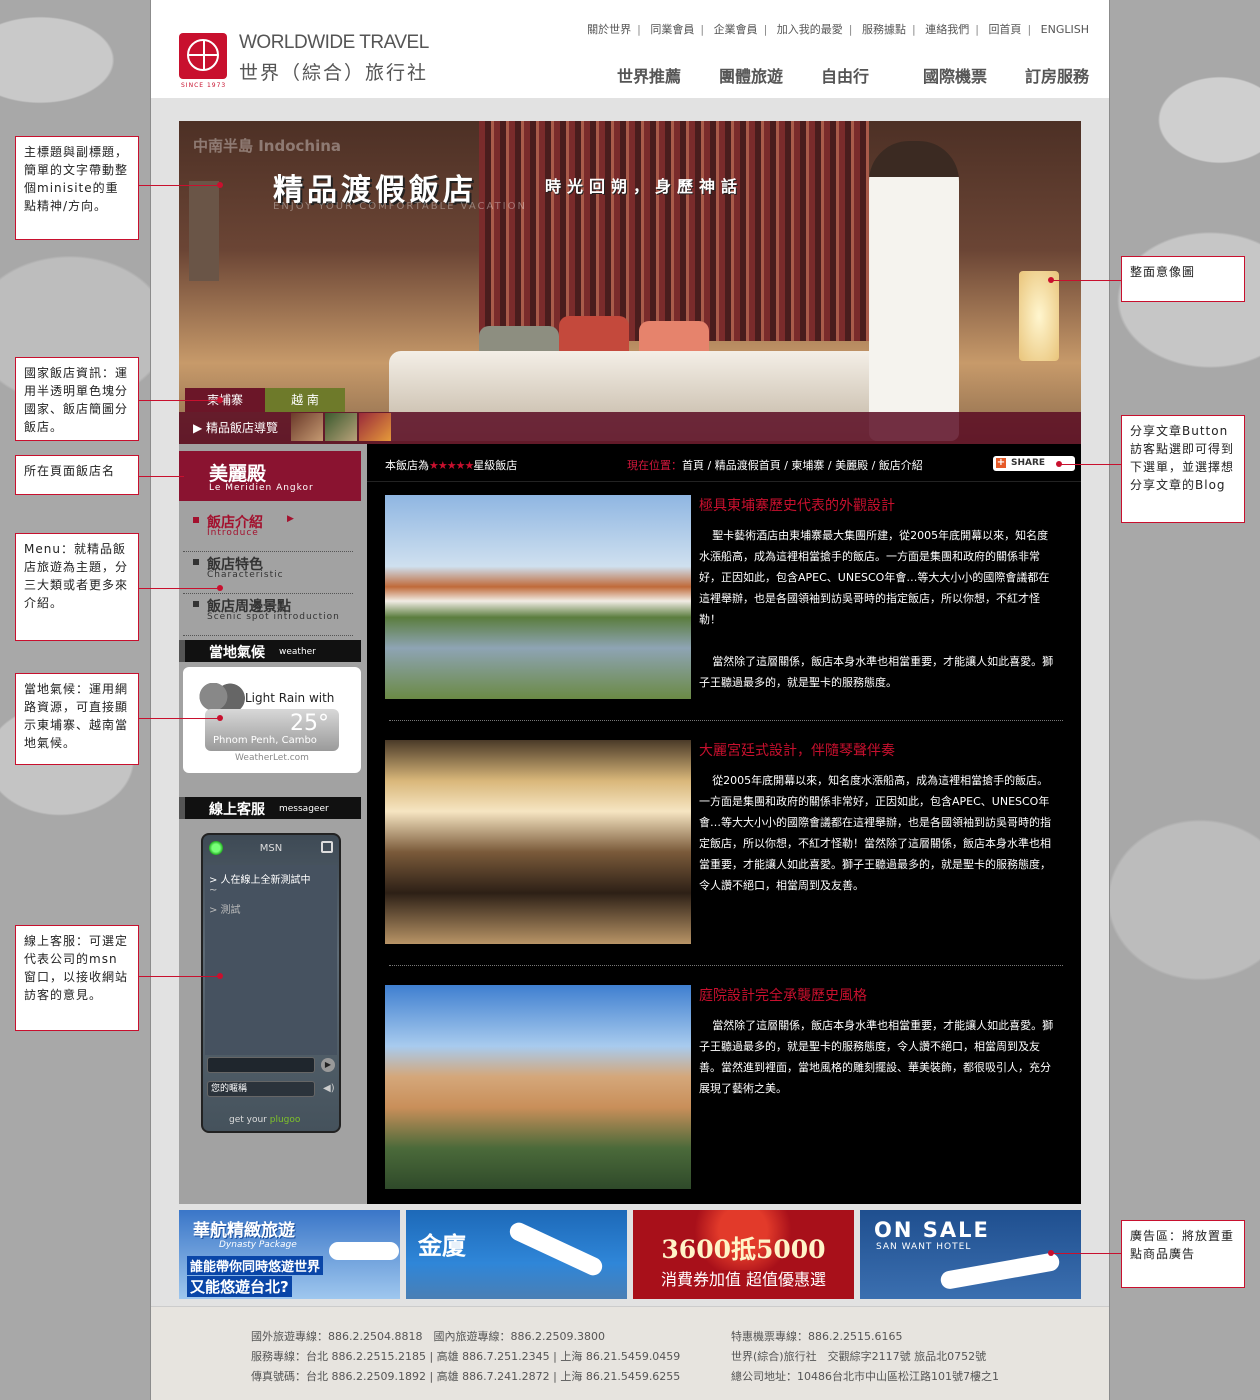  I want to click on ad-line: 又能悠遊台北?, so click(239, 1286).